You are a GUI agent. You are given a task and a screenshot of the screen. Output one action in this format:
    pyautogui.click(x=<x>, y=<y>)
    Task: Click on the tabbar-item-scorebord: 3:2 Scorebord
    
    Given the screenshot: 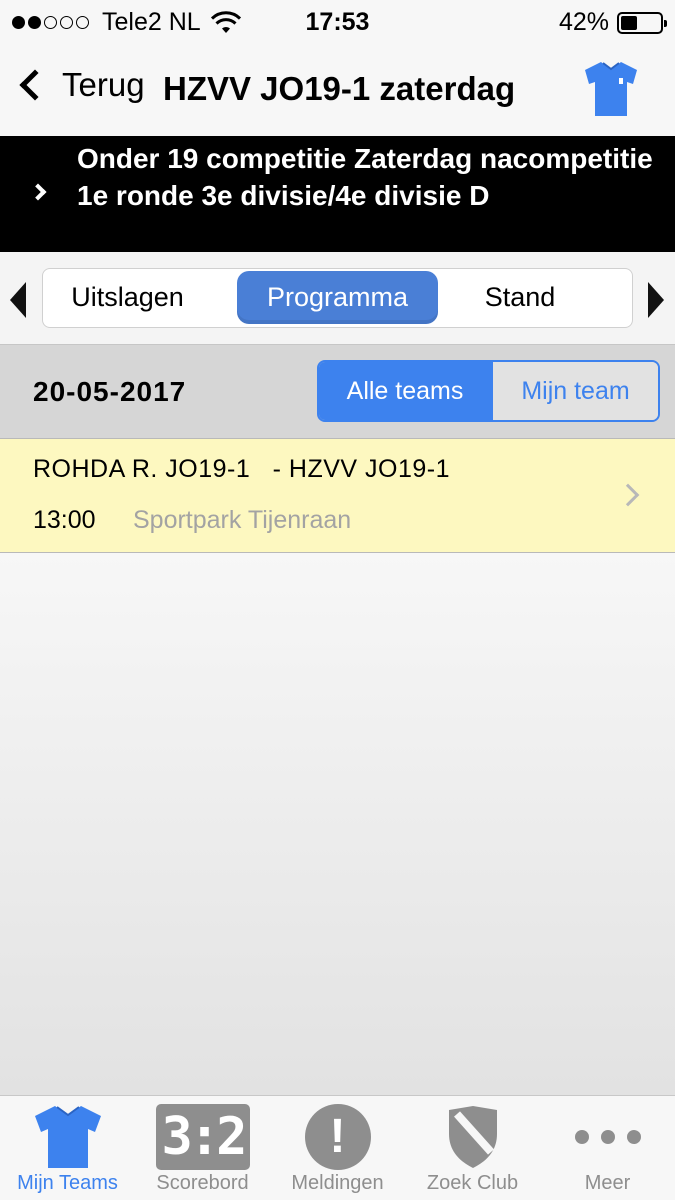 What is the action you would take?
    pyautogui.click(x=202, y=1150)
    